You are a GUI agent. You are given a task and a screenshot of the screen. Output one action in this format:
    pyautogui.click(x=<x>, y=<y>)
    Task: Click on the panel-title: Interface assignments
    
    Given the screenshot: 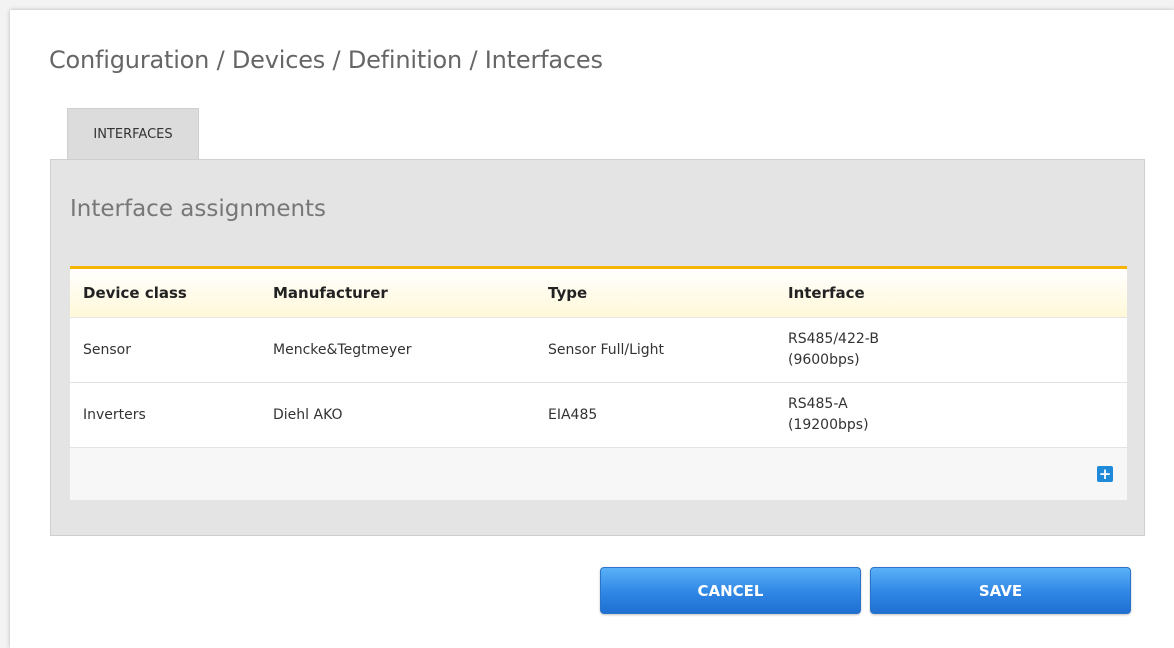 What is the action you would take?
    pyautogui.click(x=198, y=209)
    